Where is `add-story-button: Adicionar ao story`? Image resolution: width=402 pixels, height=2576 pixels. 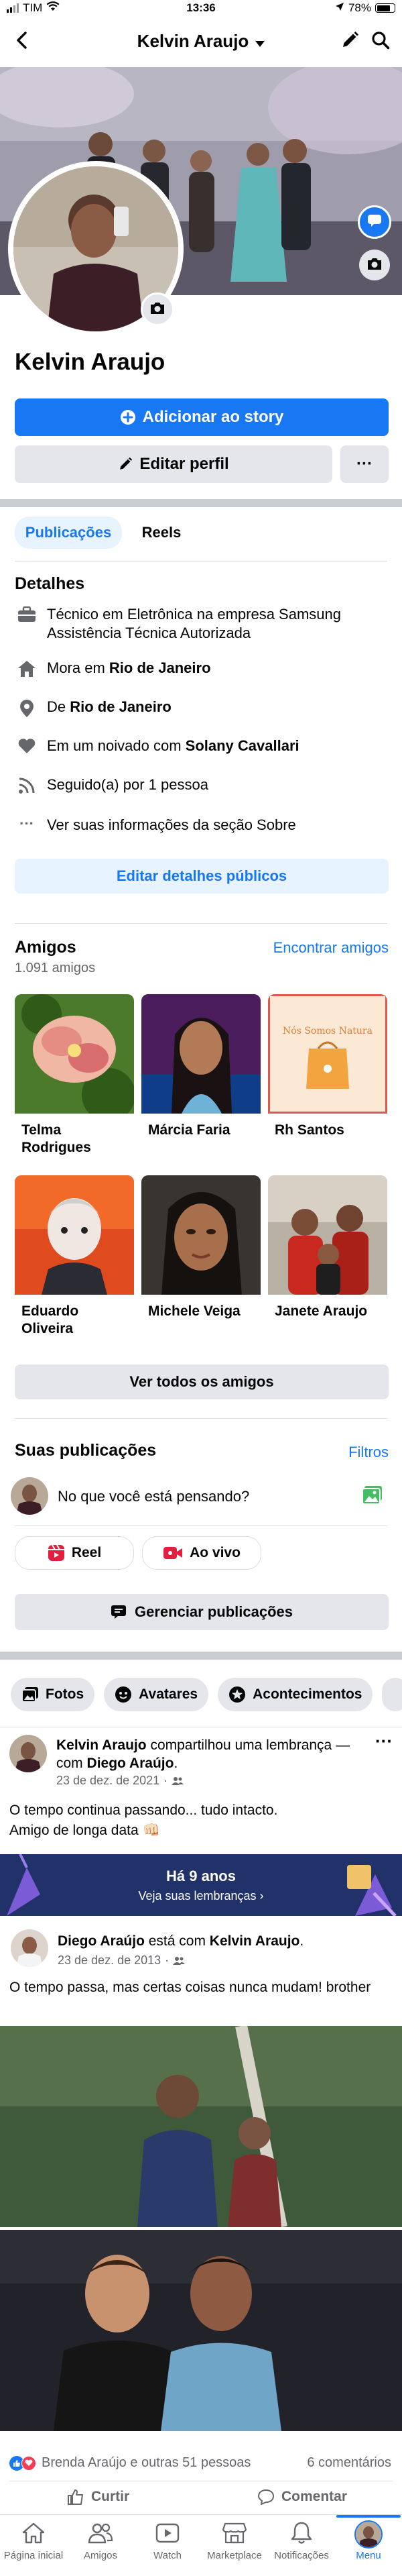
add-story-button: Adicionar ao story is located at coordinates (202, 417).